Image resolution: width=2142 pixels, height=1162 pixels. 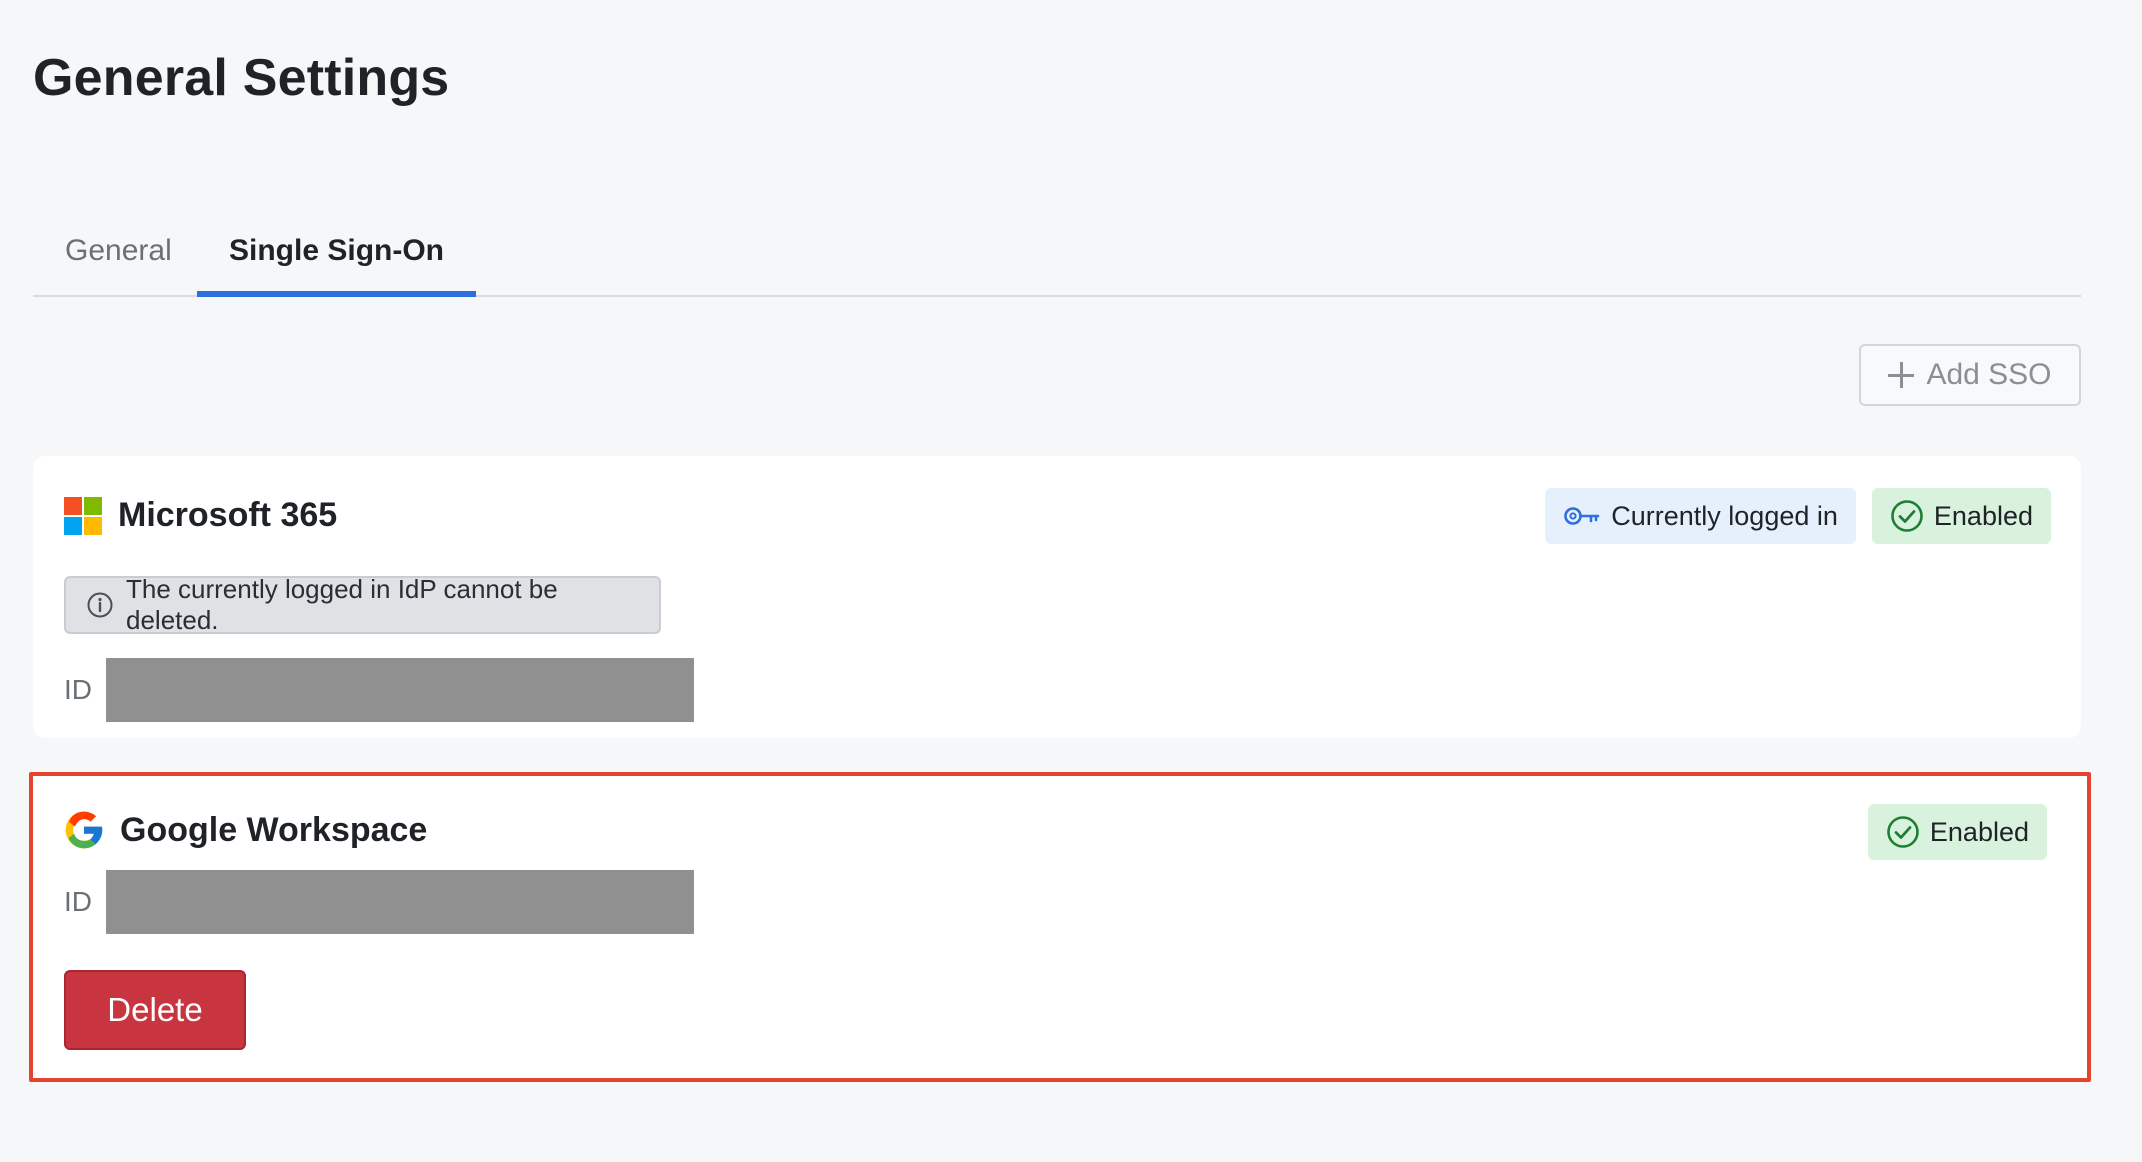 I want to click on sso-provider-name: Microsoft 365, so click(x=228, y=515).